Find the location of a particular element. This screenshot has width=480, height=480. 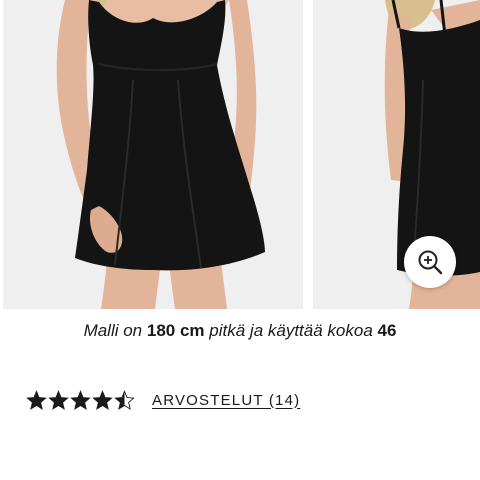

model-info-prefix: Malli on is located at coordinates (113, 330).